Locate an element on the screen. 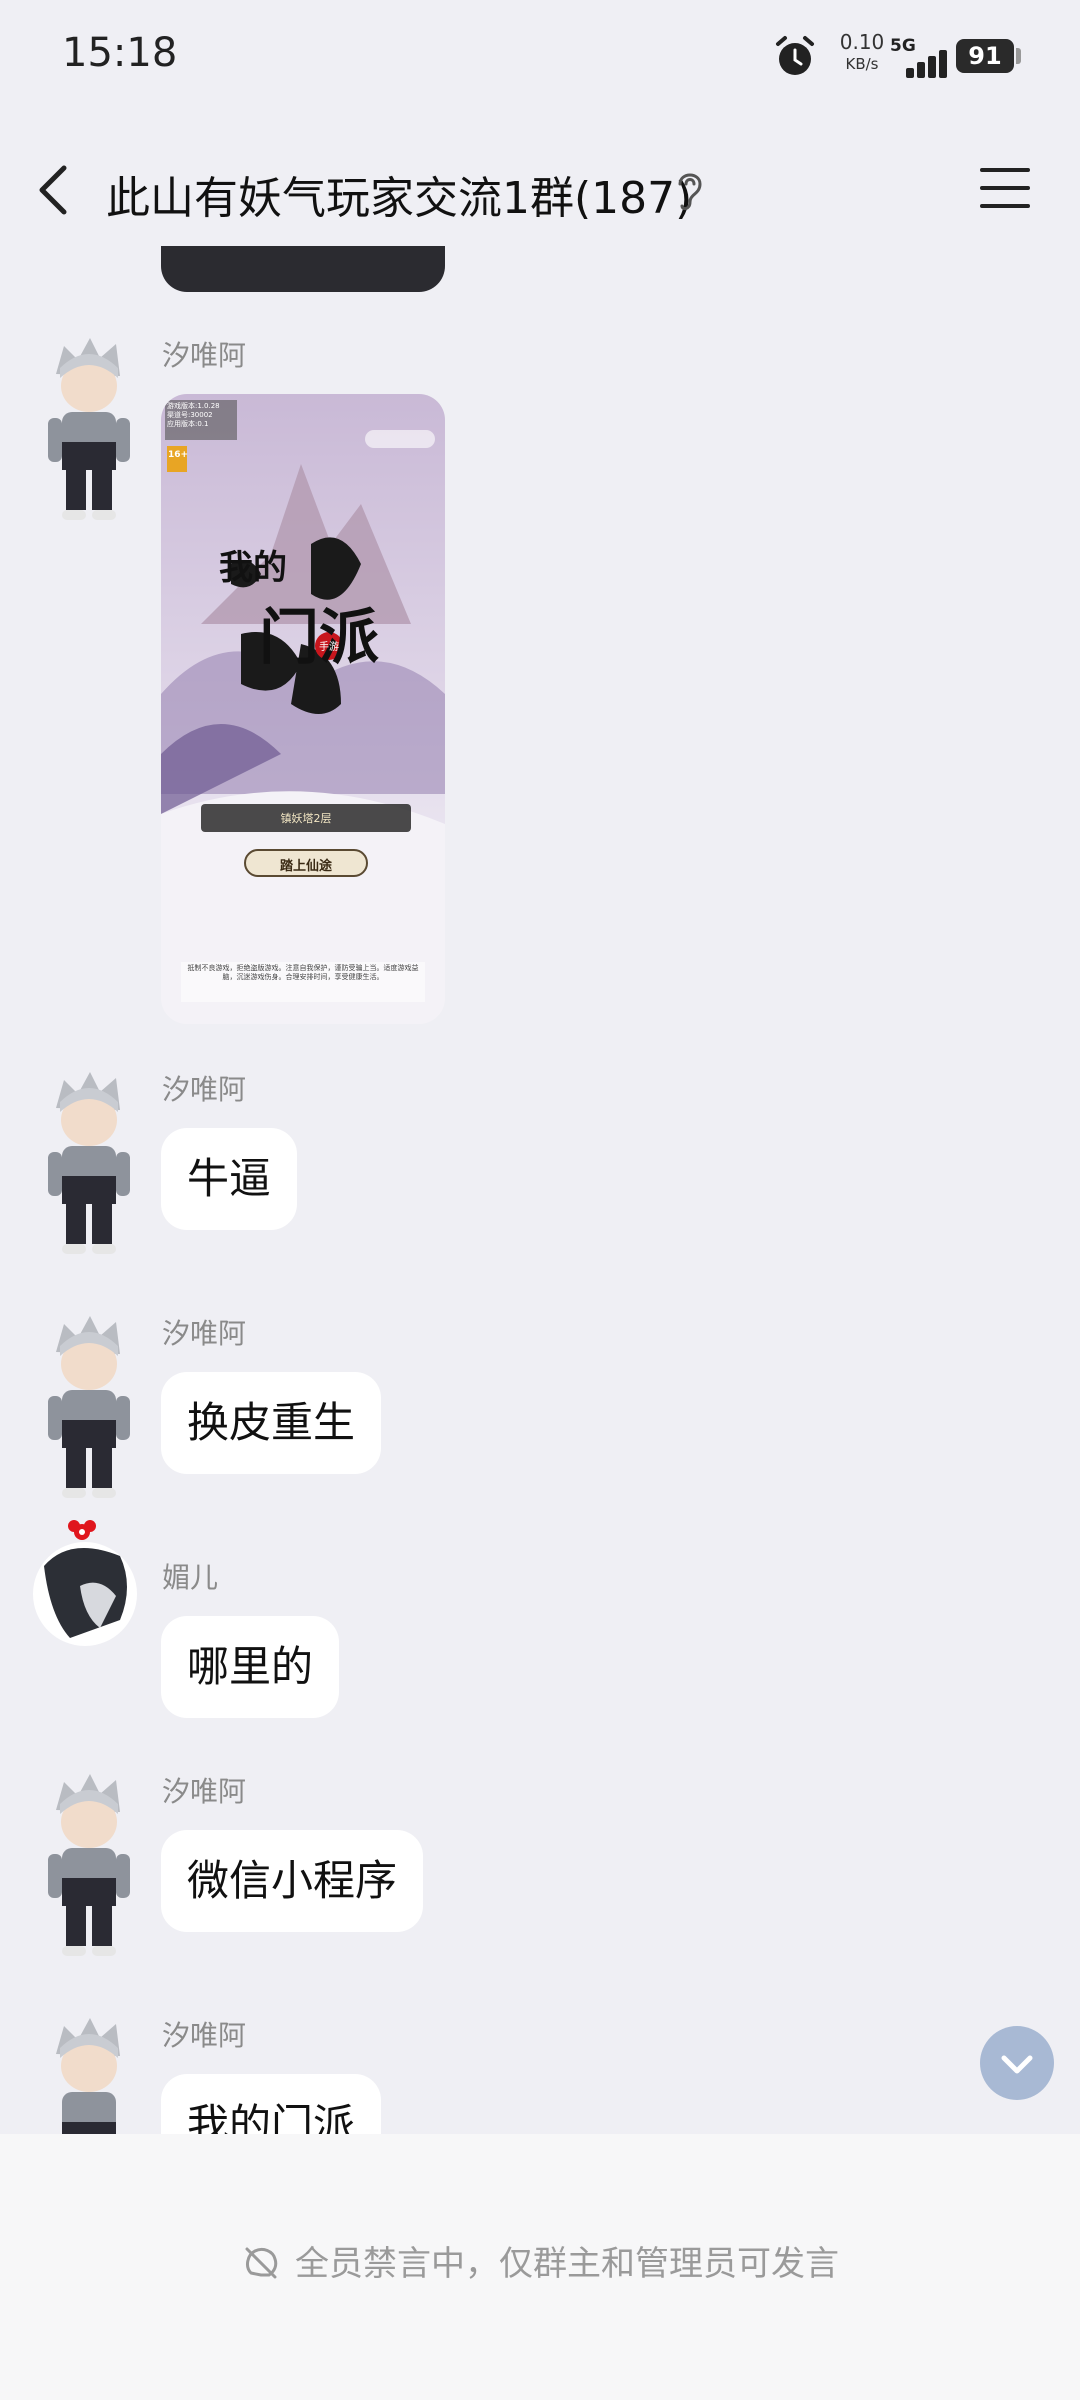  age-rating-badge: 16+ is located at coordinates (178, 455).